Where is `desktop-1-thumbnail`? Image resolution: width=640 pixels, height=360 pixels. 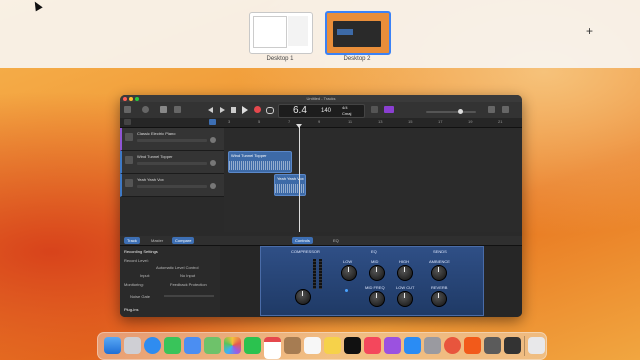 desktop-1-thumbnail is located at coordinates (281, 33).